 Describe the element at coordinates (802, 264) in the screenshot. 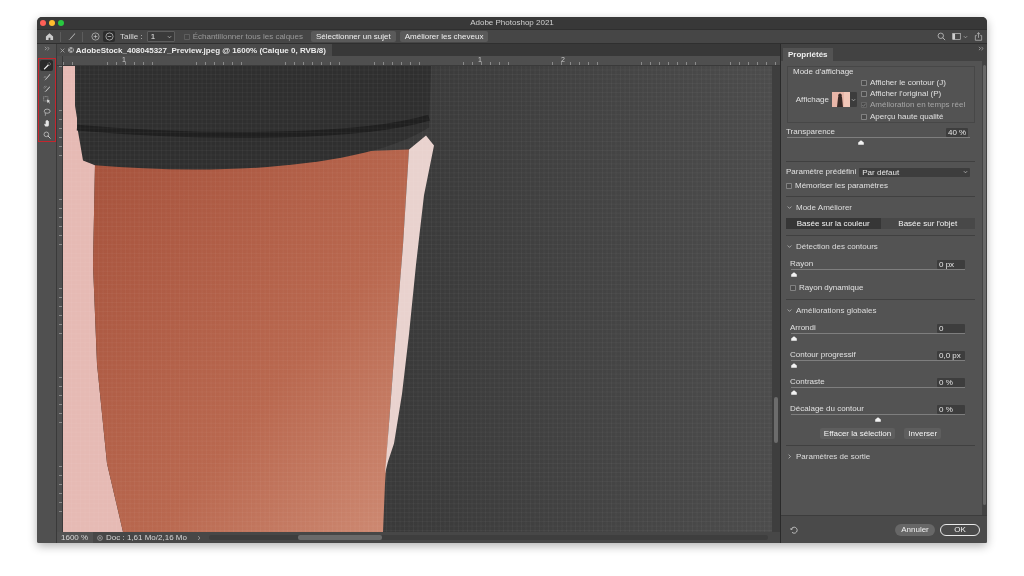

I see `slider-label: Rayon` at that location.